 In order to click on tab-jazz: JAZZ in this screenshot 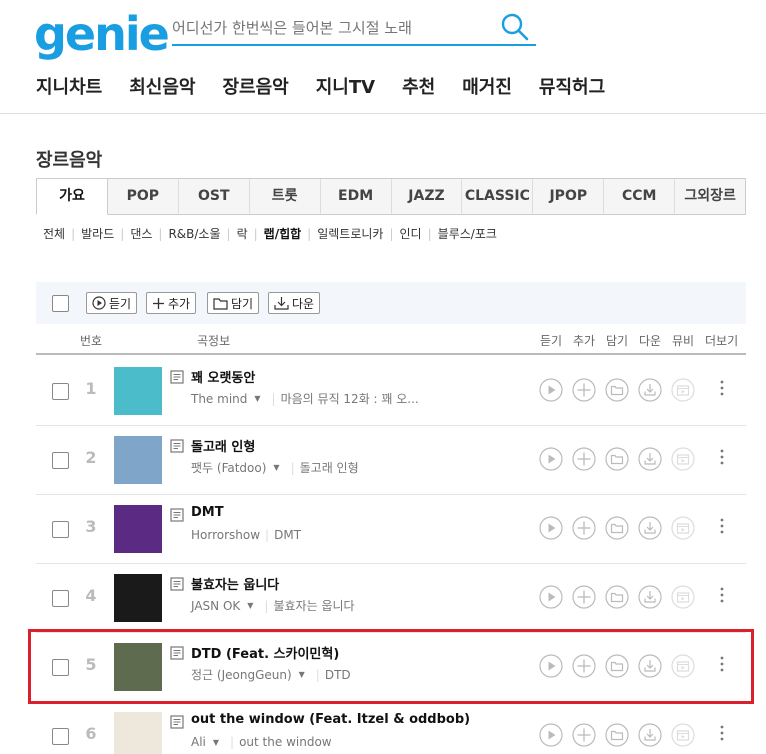, I will do `click(427, 197)`.